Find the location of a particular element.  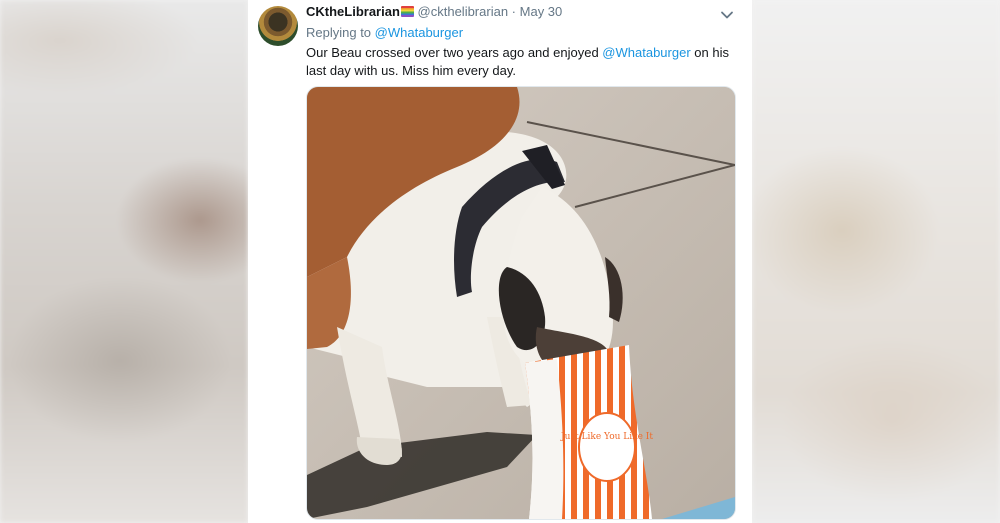

display-name: CKtheLibrarian is located at coordinates (353, 11).